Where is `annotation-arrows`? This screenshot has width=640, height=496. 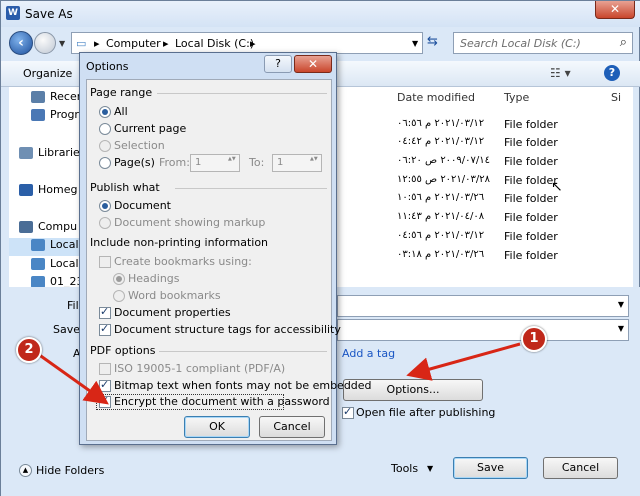
annotation-arrows is located at coordinates (279, 373).